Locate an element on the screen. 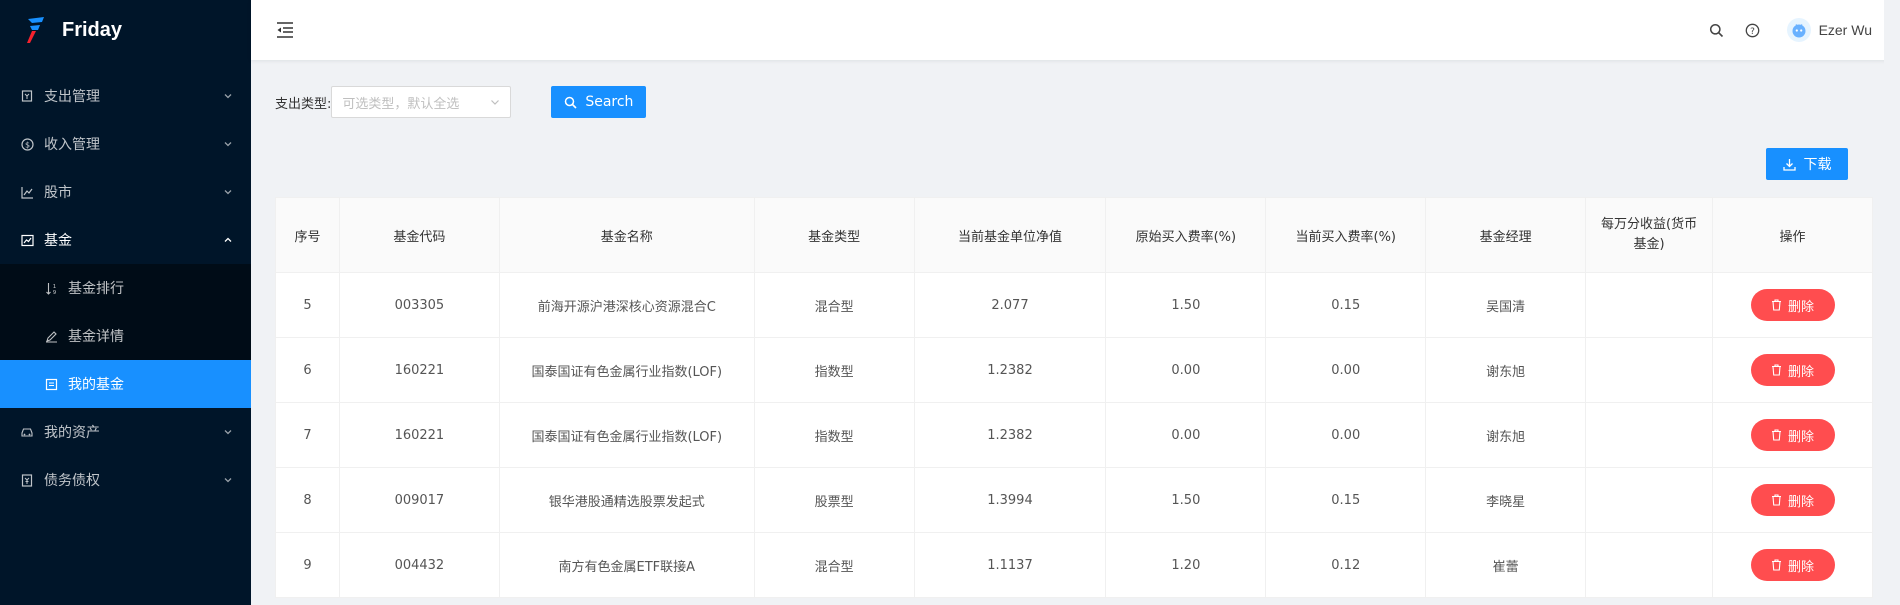  cell-manager: 吴国清 is located at coordinates (1506, 305).